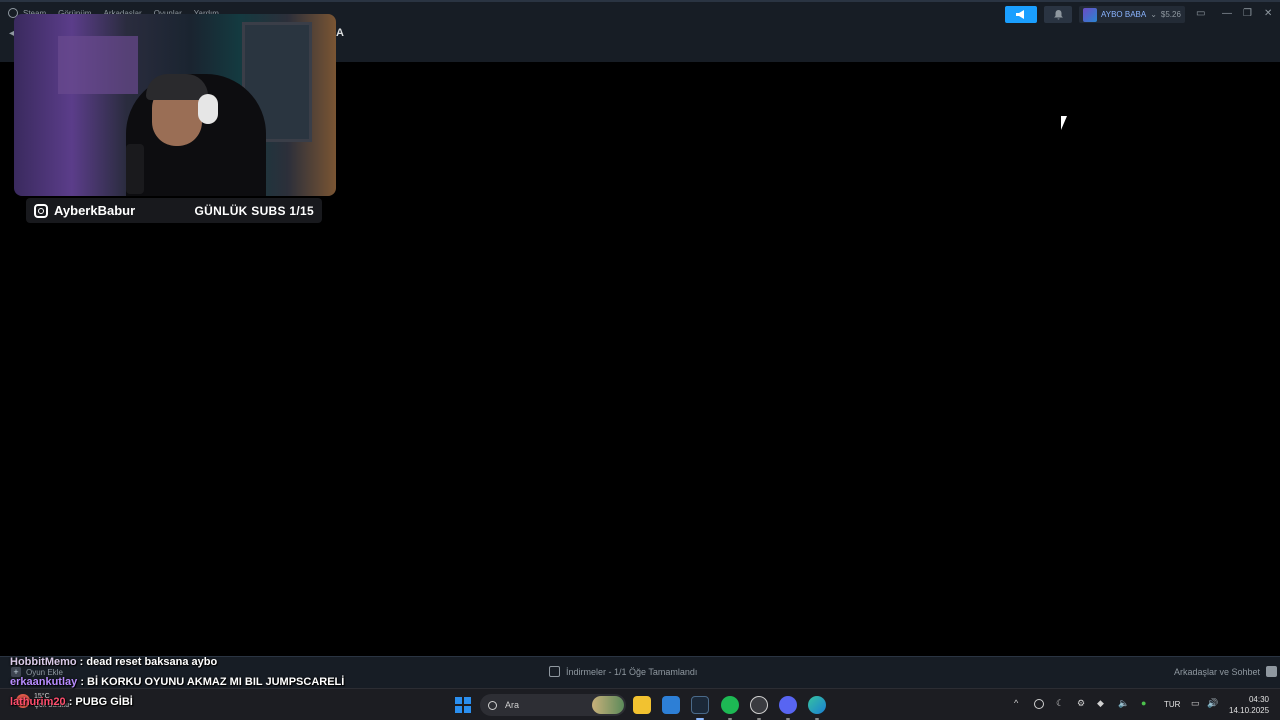 This screenshot has width=1280, height=720. What do you see at coordinates (463, 705) in the screenshot?
I see `windows-start-icon` at bounding box center [463, 705].